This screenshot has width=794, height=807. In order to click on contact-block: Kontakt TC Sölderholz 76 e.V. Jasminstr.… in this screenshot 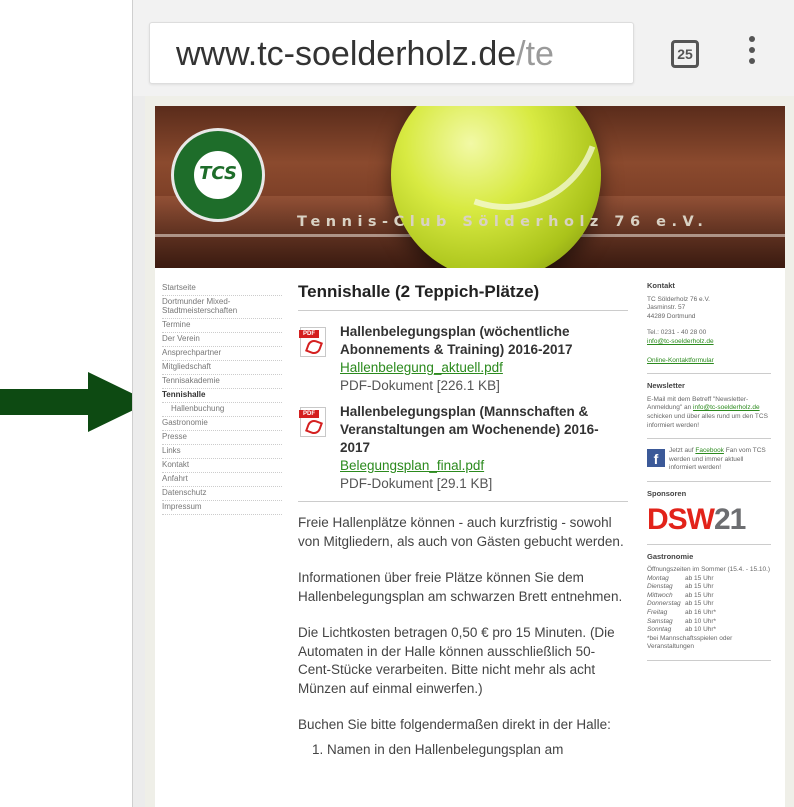, I will do `click(709, 328)`.